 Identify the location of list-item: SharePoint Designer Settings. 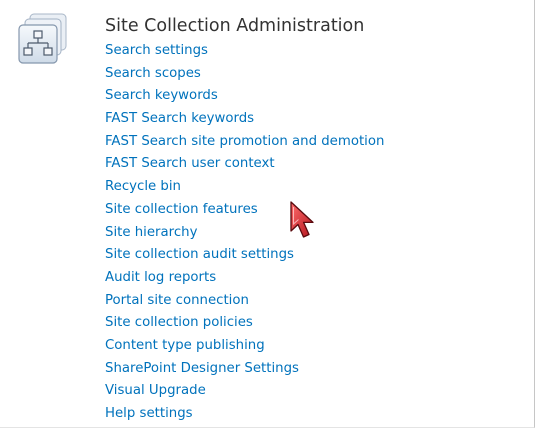
(244, 369).